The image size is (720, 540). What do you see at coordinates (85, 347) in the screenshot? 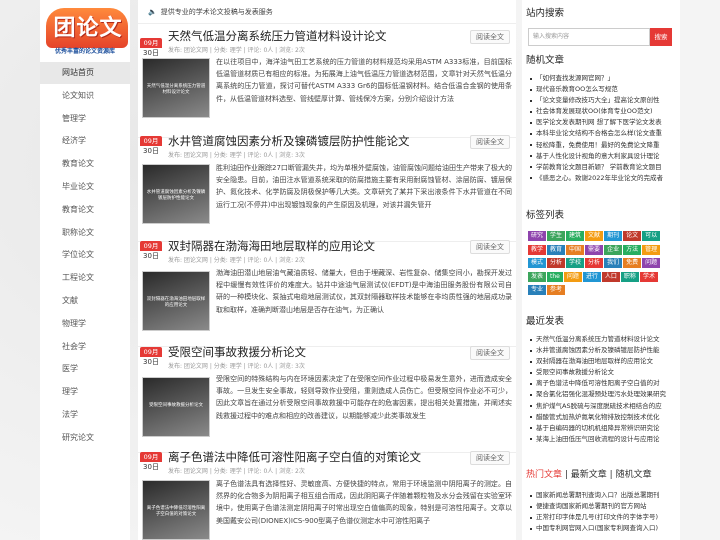
I see `nav-item: 社会学` at bounding box center [85, 347].